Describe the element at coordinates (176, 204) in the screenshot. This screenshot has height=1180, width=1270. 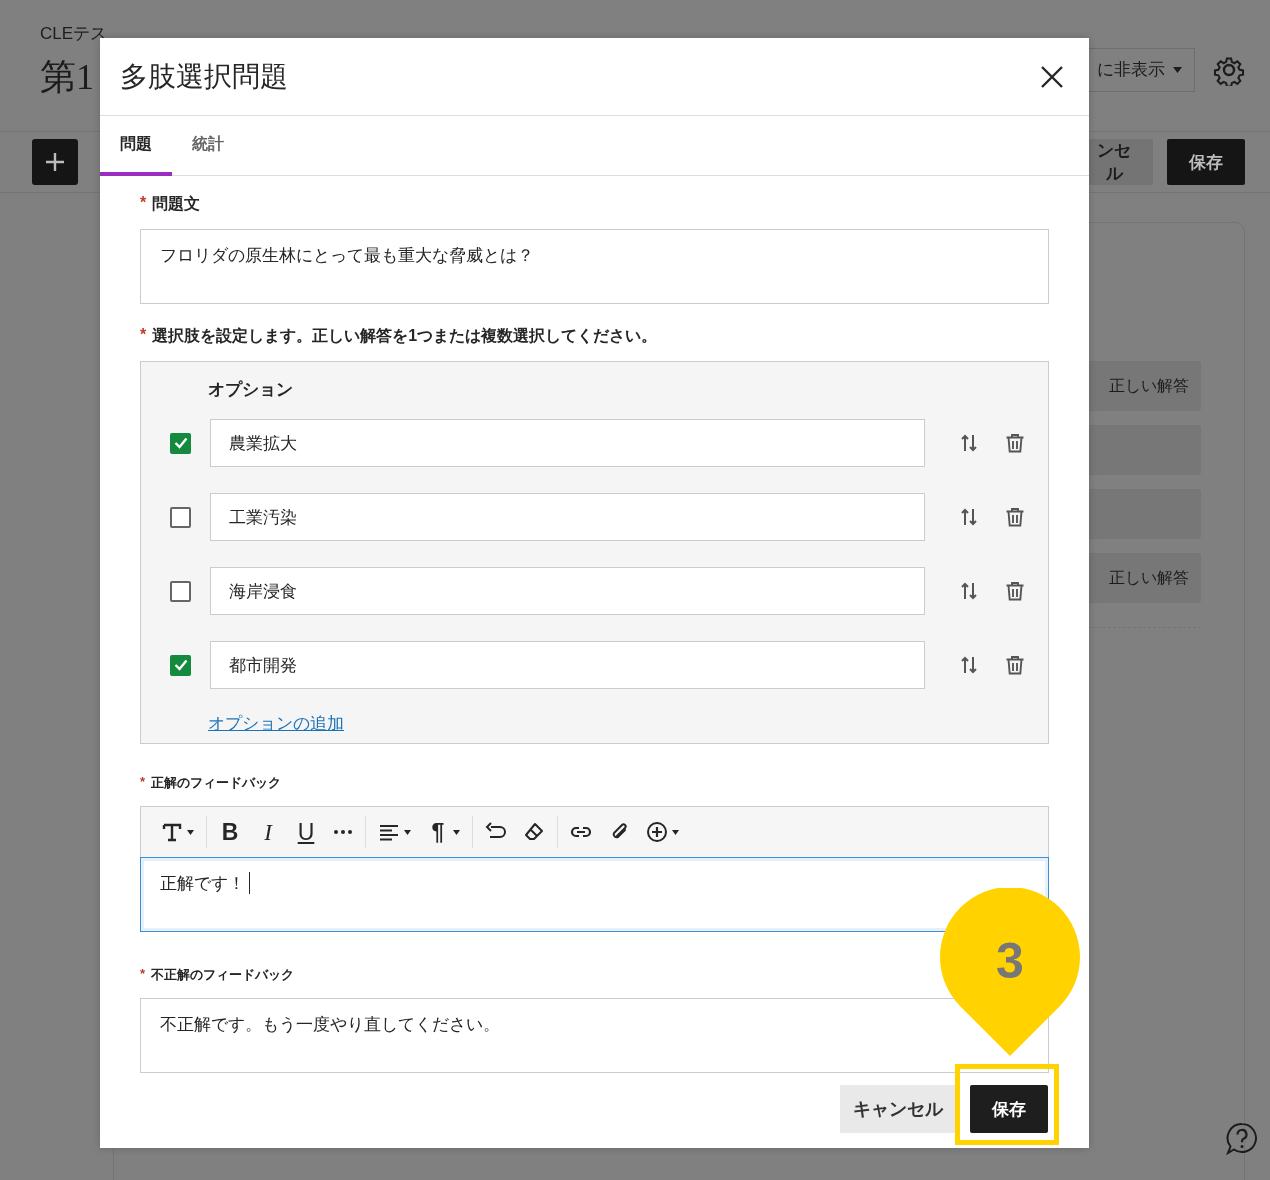
I see `field-label: 問題文` at that location.